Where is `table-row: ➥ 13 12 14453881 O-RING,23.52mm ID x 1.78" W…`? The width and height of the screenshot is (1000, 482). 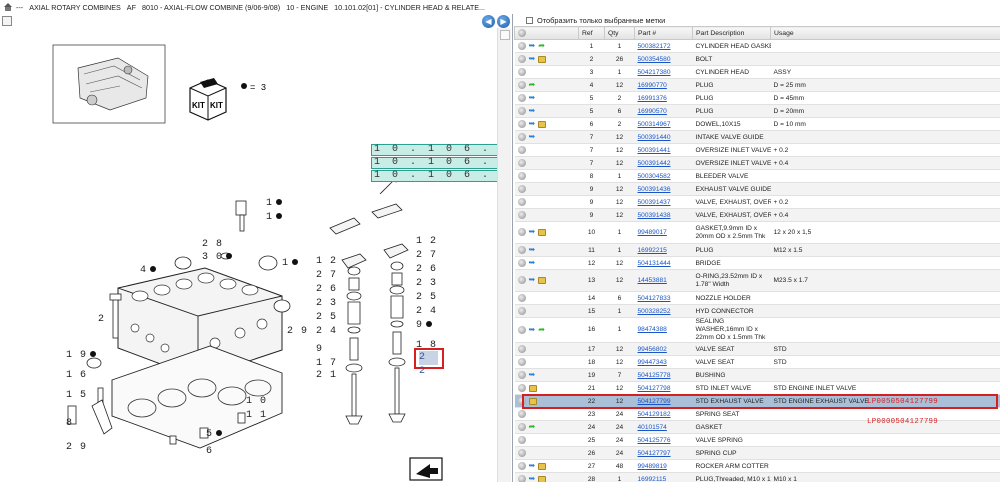
table-row: ➥ 13 12 14453881 O-RING,23.52mm ID x 1.78" W… is located at coordinates (757, 280).